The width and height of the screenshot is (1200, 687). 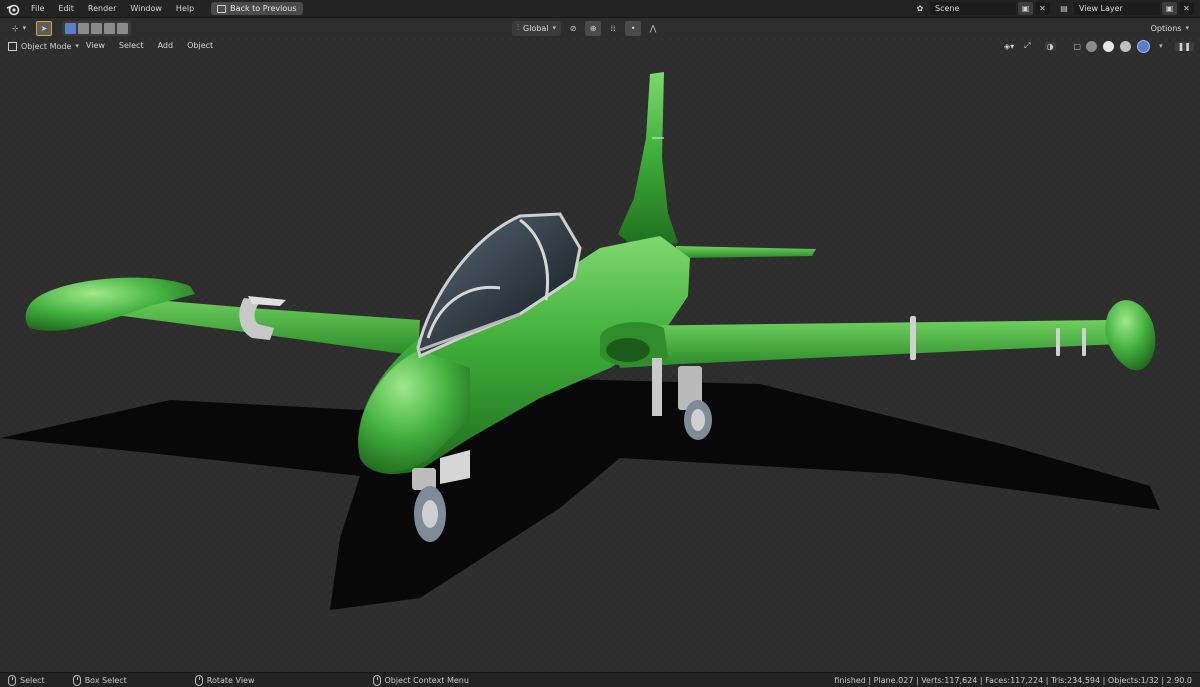 What do you see at coordinates (593, 28) in the screenshot?
I see `snap-icon: ⊕` at bounding box center [593, 28].